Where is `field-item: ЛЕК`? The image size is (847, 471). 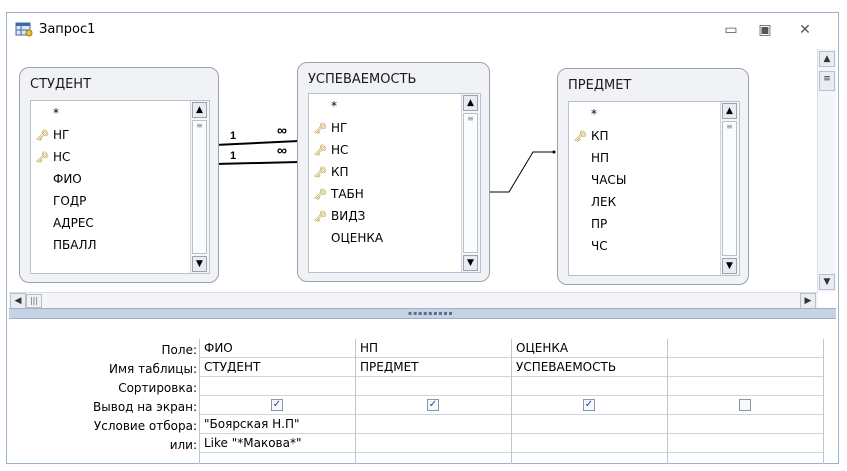
field-item: ЛЕК is located at coordinates (594, 202).